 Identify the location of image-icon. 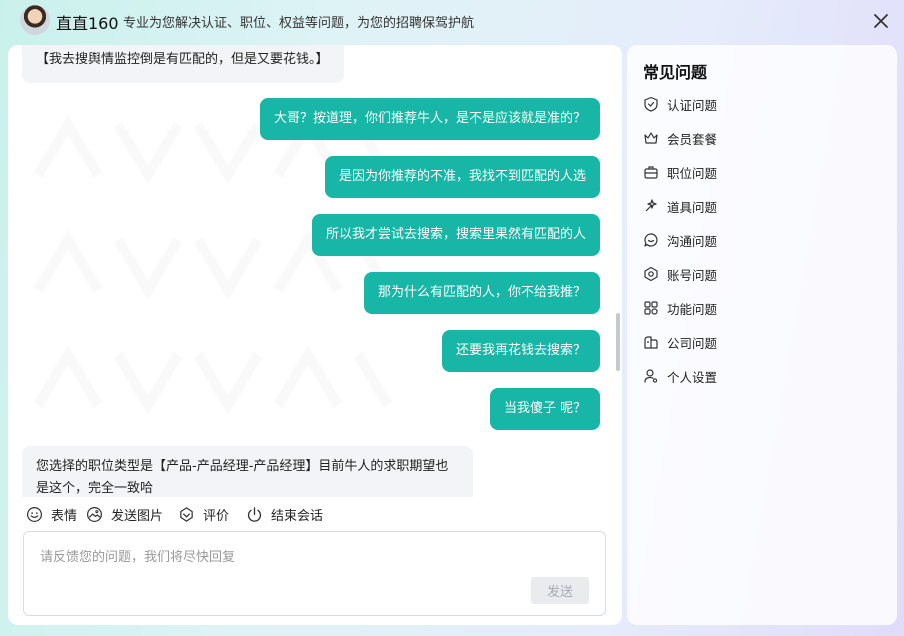
(94, 514).